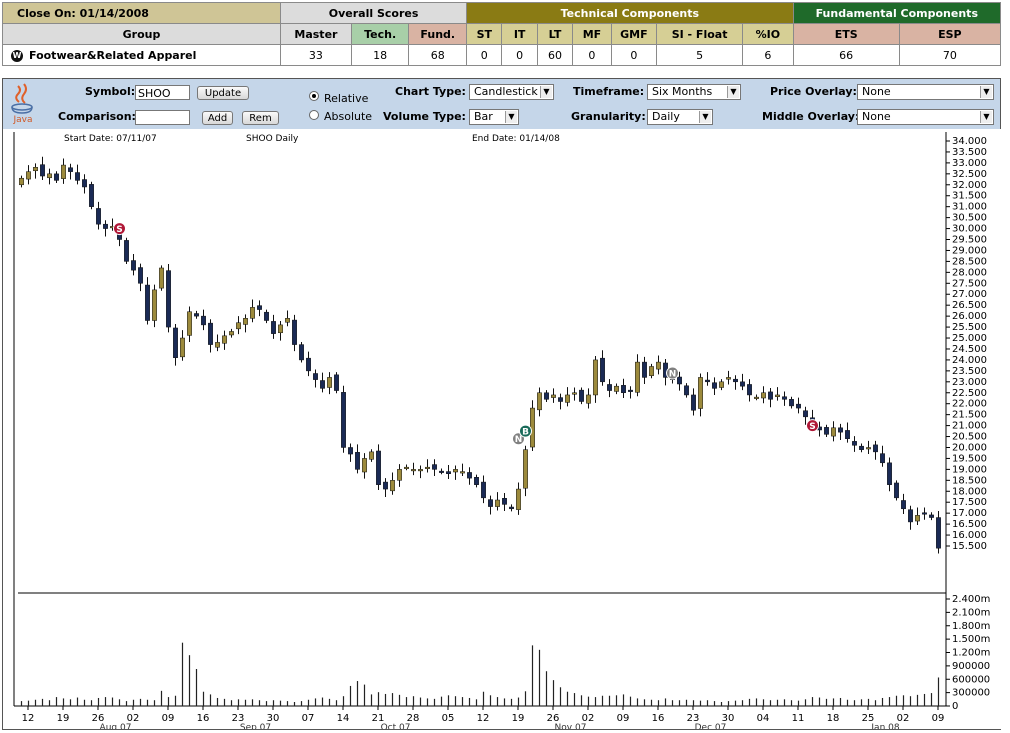 The height and width of the screenshot is (733, 1010). What do you see at coordinates (694, 92) in the screenshot?
I see `timeframe-select: Six Months ▼` at bounding box center [694, 92].